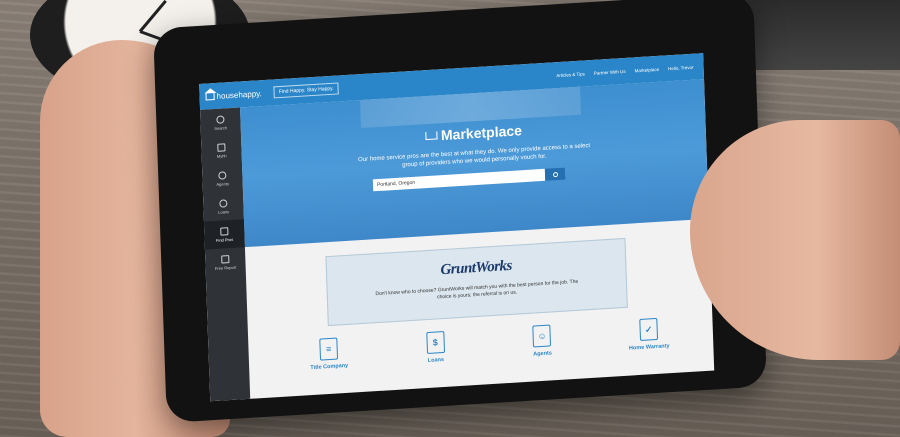 This screenshot has width=900, height=437. What do you see at coordinates (222, 183) in the screenshot?
I see `sidebar-item-label: Agents` at bounding box center [222, 183].